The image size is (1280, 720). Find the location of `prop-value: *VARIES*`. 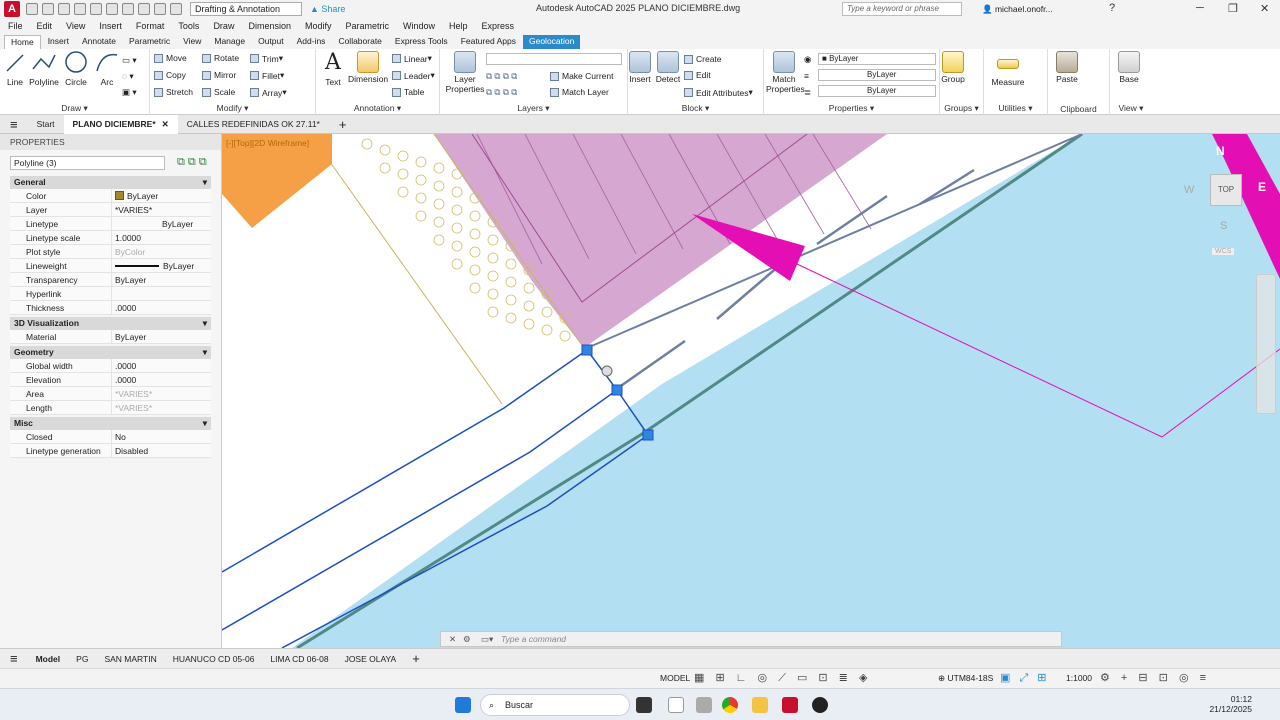

prop-value: *VARIES* is located at coordinates (161, 407).